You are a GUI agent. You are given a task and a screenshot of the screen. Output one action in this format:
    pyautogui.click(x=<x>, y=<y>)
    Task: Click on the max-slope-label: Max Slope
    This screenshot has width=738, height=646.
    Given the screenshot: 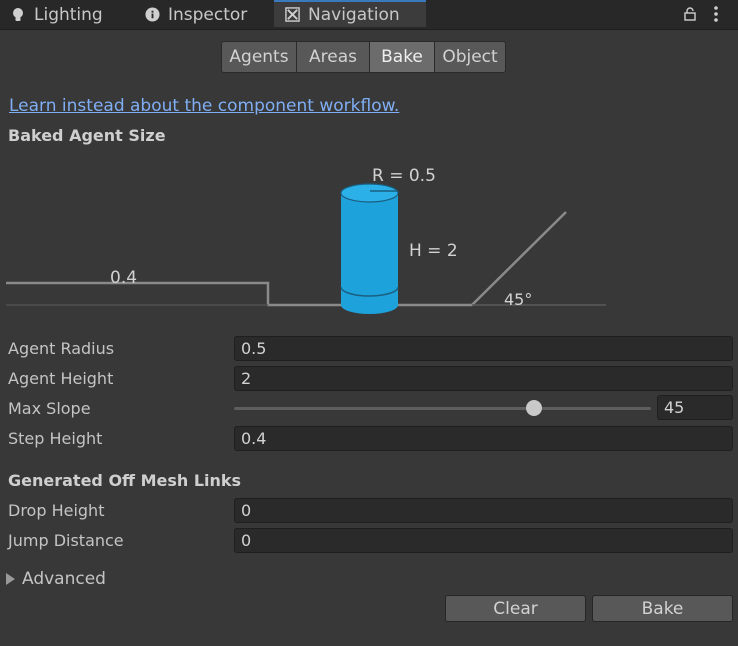 What is the action you would take?
    pyautogui.click(x=49, y=408)
    